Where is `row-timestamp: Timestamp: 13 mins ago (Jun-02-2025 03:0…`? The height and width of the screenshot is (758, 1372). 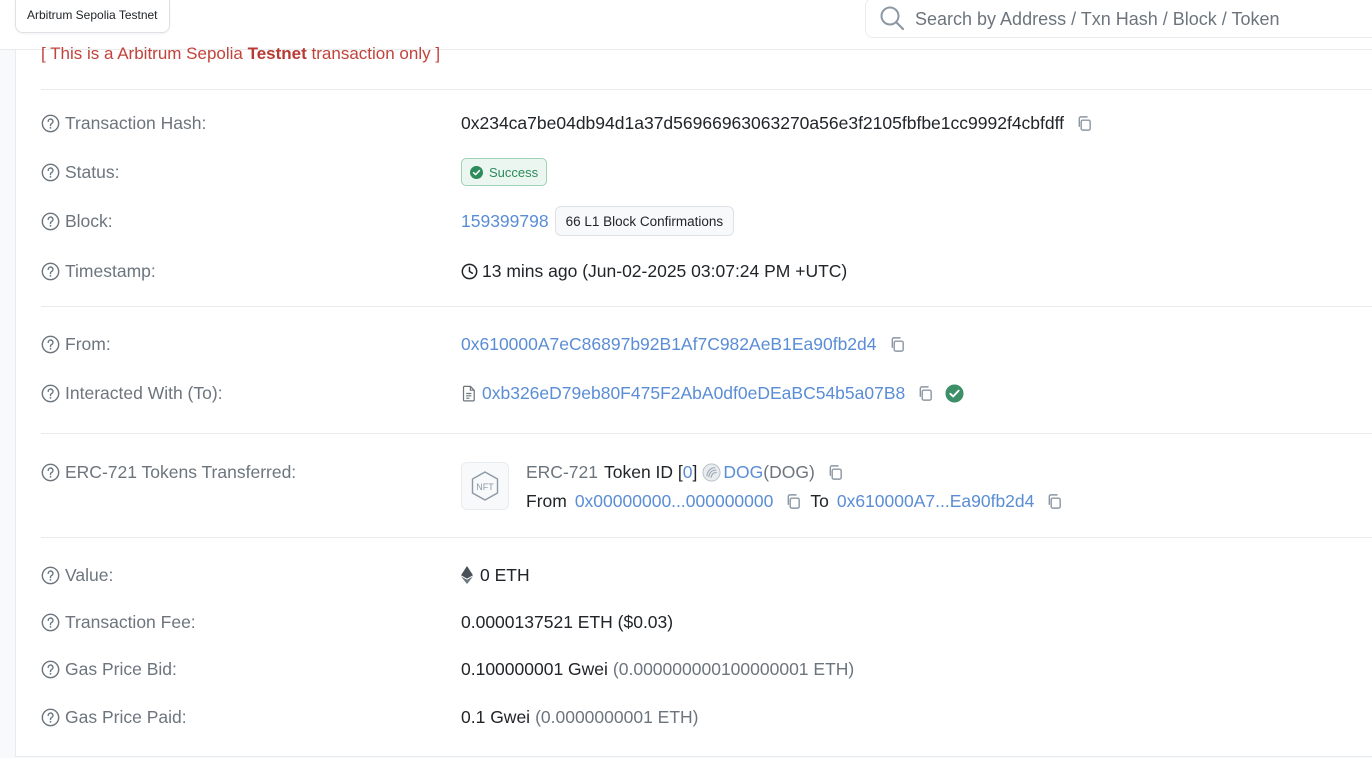
row-timestamp: Timestamp: 13 mins ago (Jun-02-2025 03:0… is located at coordinates (706, 271).